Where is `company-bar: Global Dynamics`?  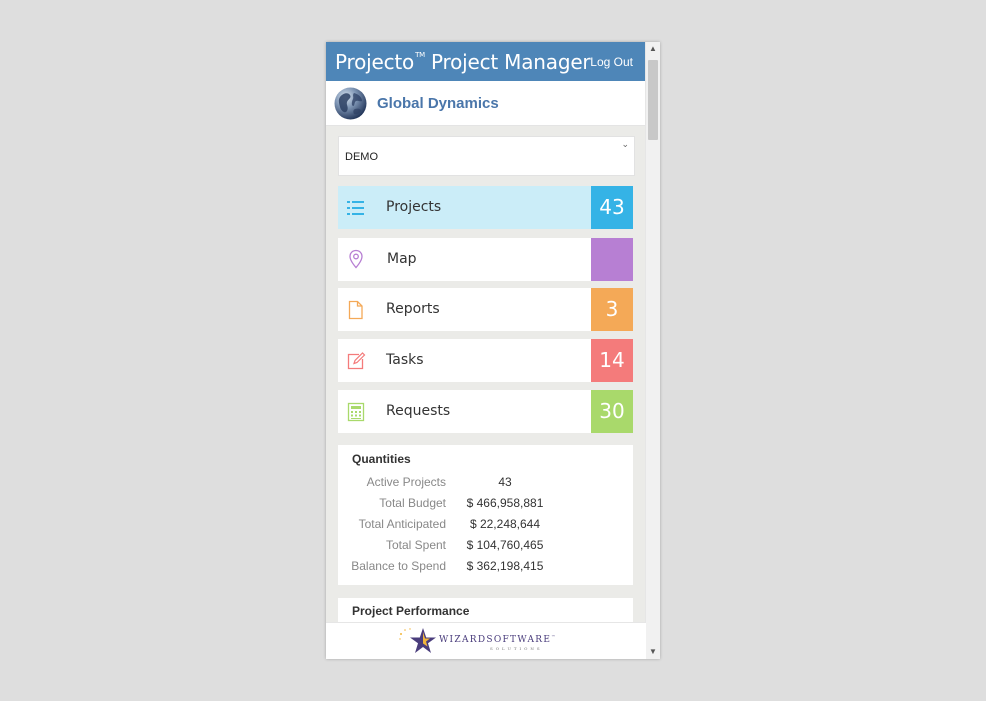
company-bar: Global Dynamics is located at coordinates (486, 103).